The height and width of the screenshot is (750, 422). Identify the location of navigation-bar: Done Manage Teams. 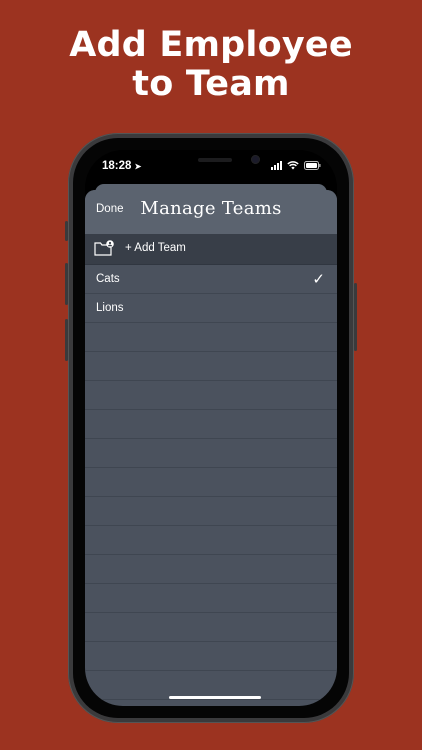
(211, 212).